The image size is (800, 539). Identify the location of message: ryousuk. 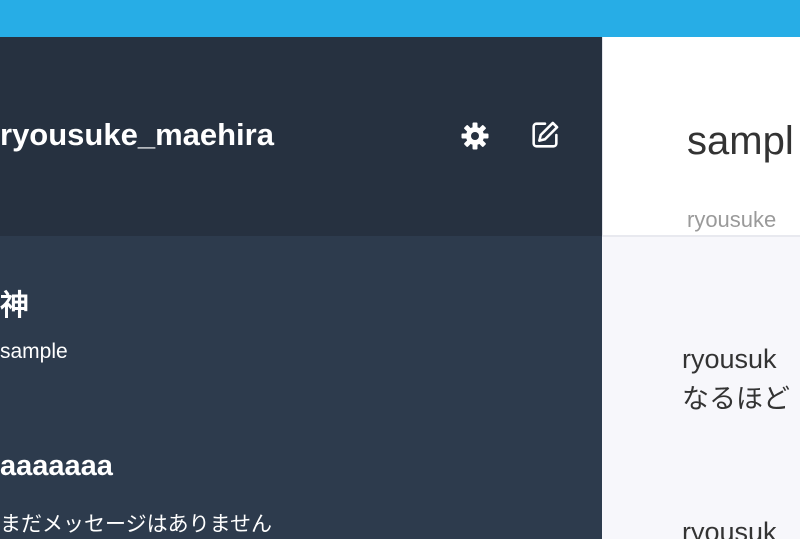
(729, 525).